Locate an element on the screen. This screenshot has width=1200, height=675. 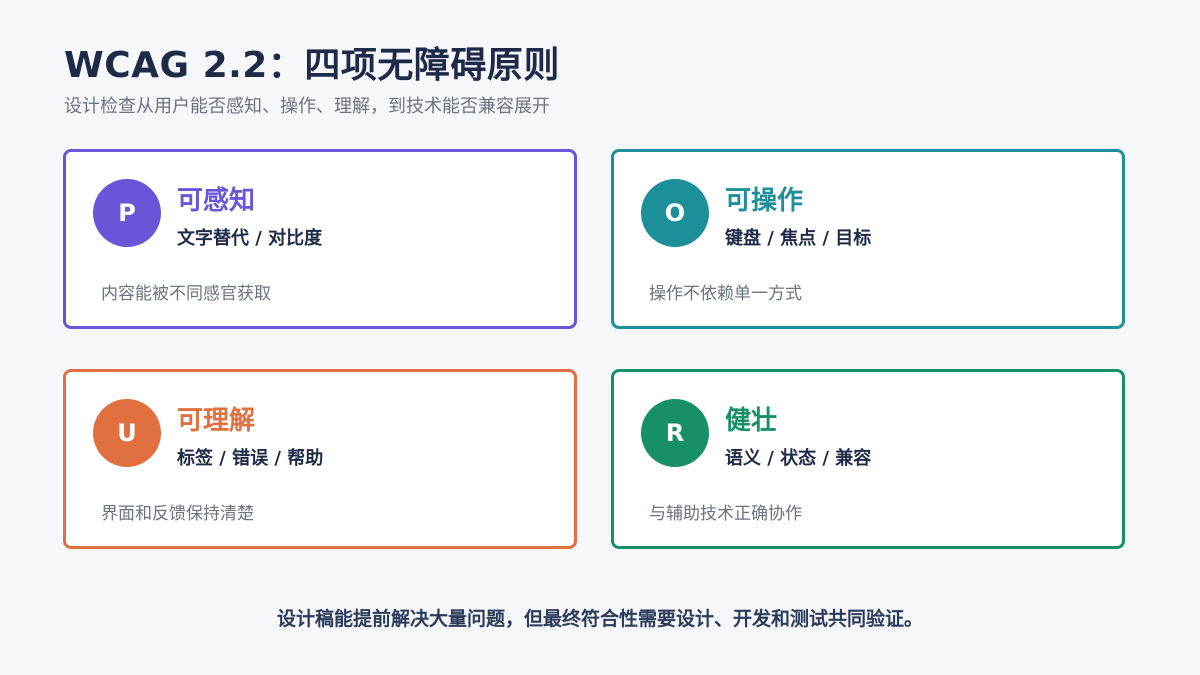
card-title-understandable: 可理解 is located at coordinates (216, 421).